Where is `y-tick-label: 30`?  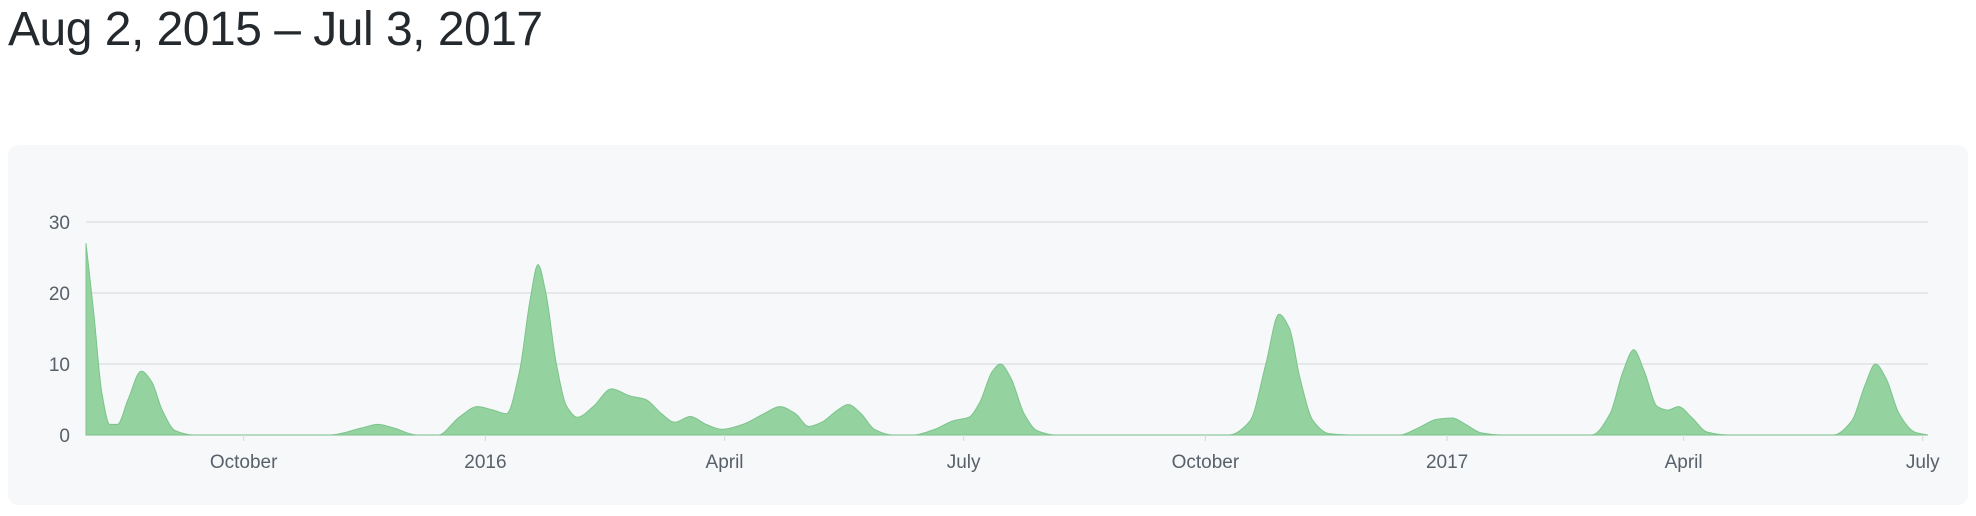
y-tick-label: 30 is located at coordinates (59, 223).